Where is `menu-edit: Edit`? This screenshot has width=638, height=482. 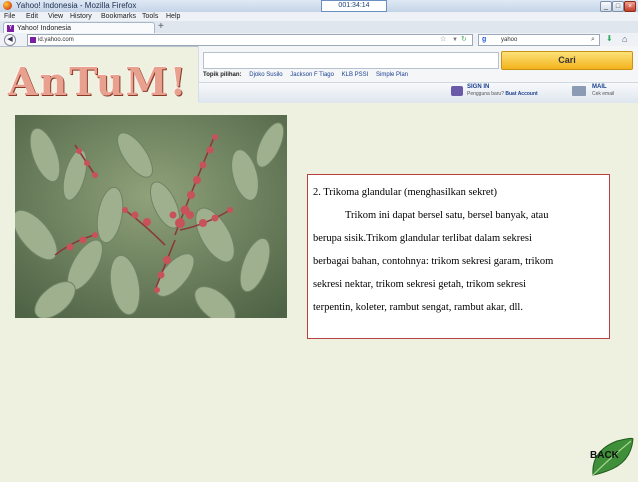 menu-edit: Edit is located at coordinates (32, 16).